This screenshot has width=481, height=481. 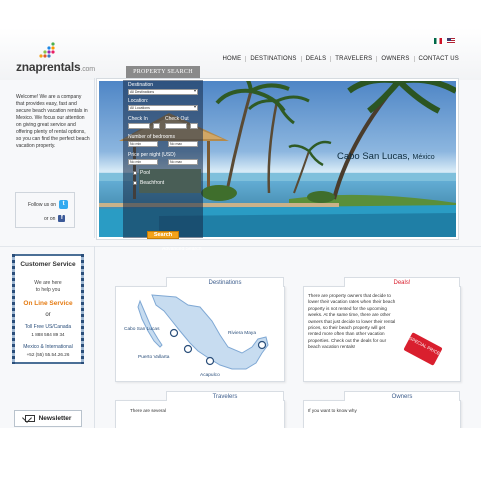 I want to click on hero-caption: Cabo San Lucas, México, so click(x=386, y=156).